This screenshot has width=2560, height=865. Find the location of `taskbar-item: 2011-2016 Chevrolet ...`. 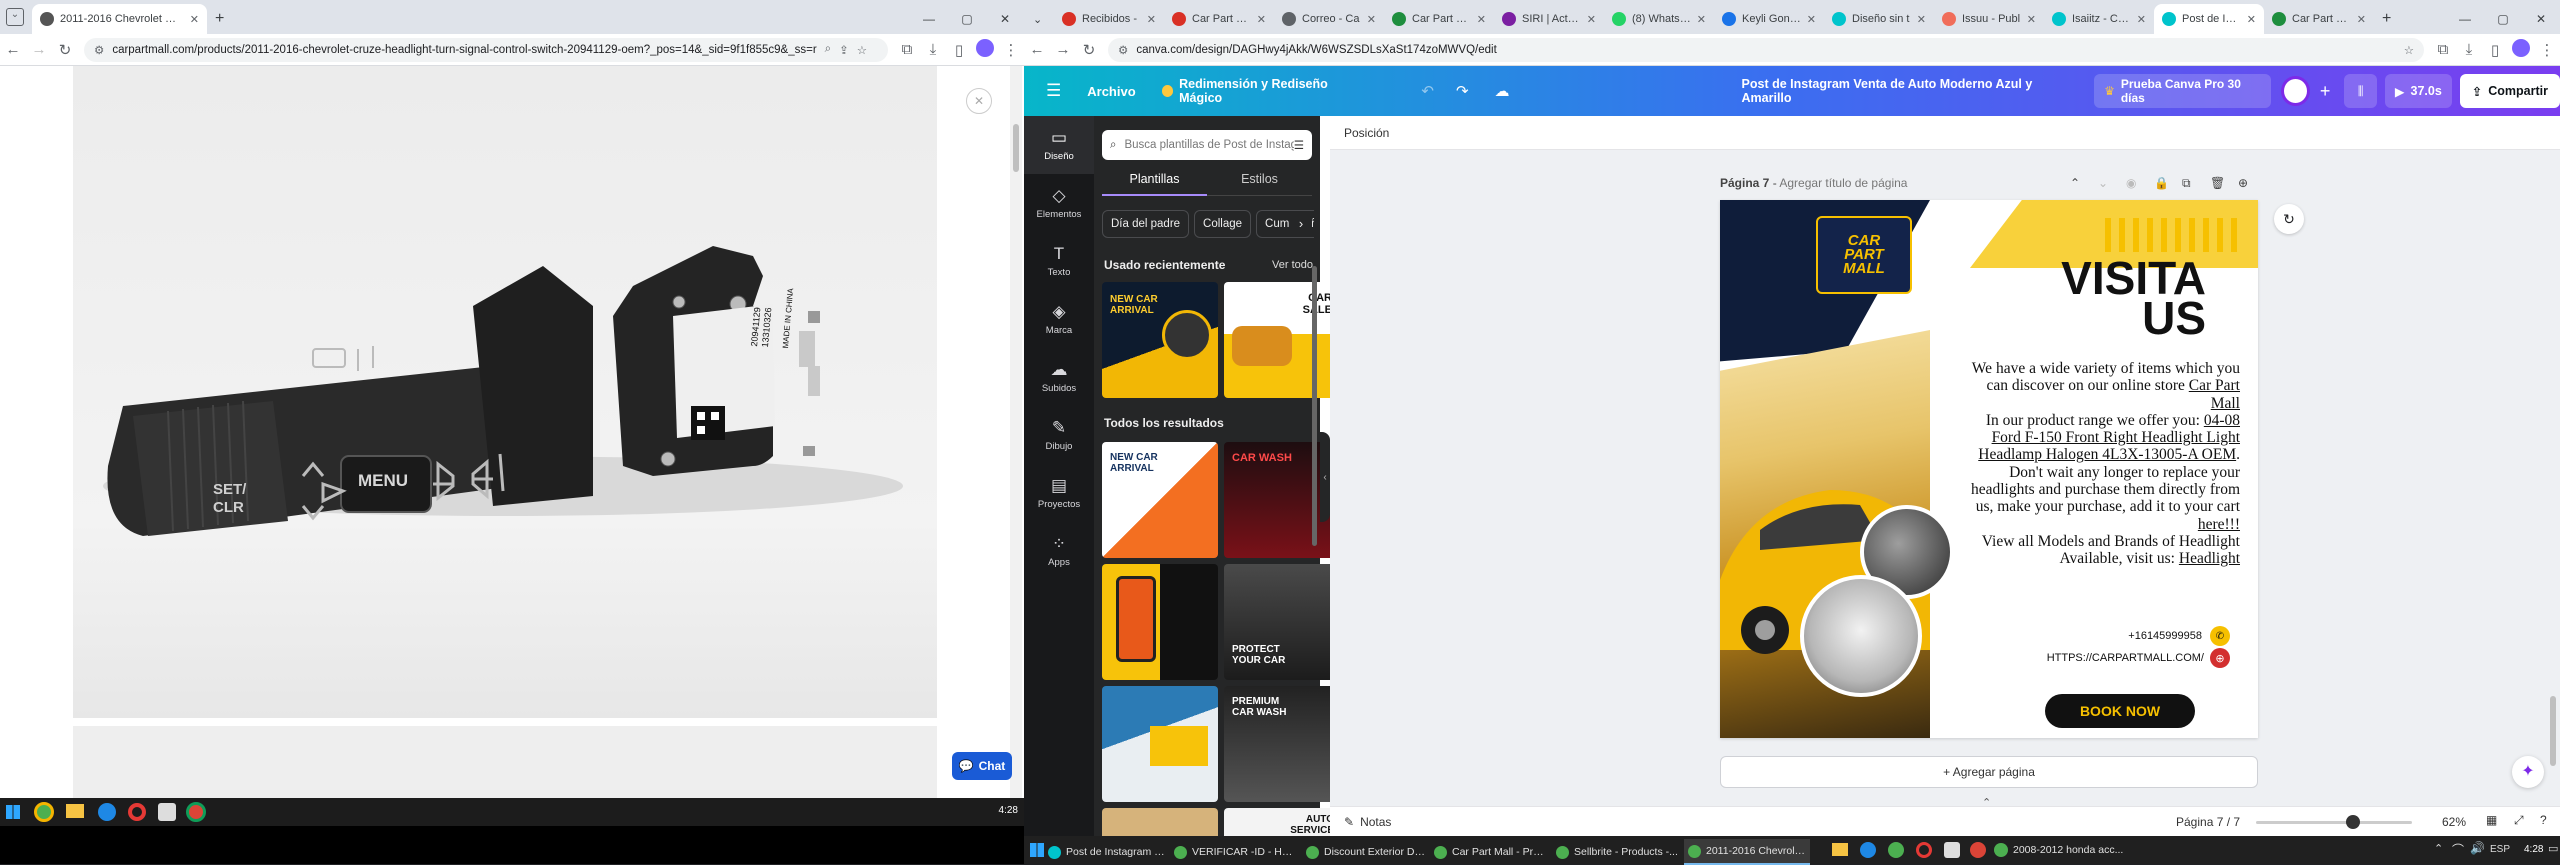

taskbar-item: 2011-2016 Chevrolet ... is located at coordinates (1747, 852).